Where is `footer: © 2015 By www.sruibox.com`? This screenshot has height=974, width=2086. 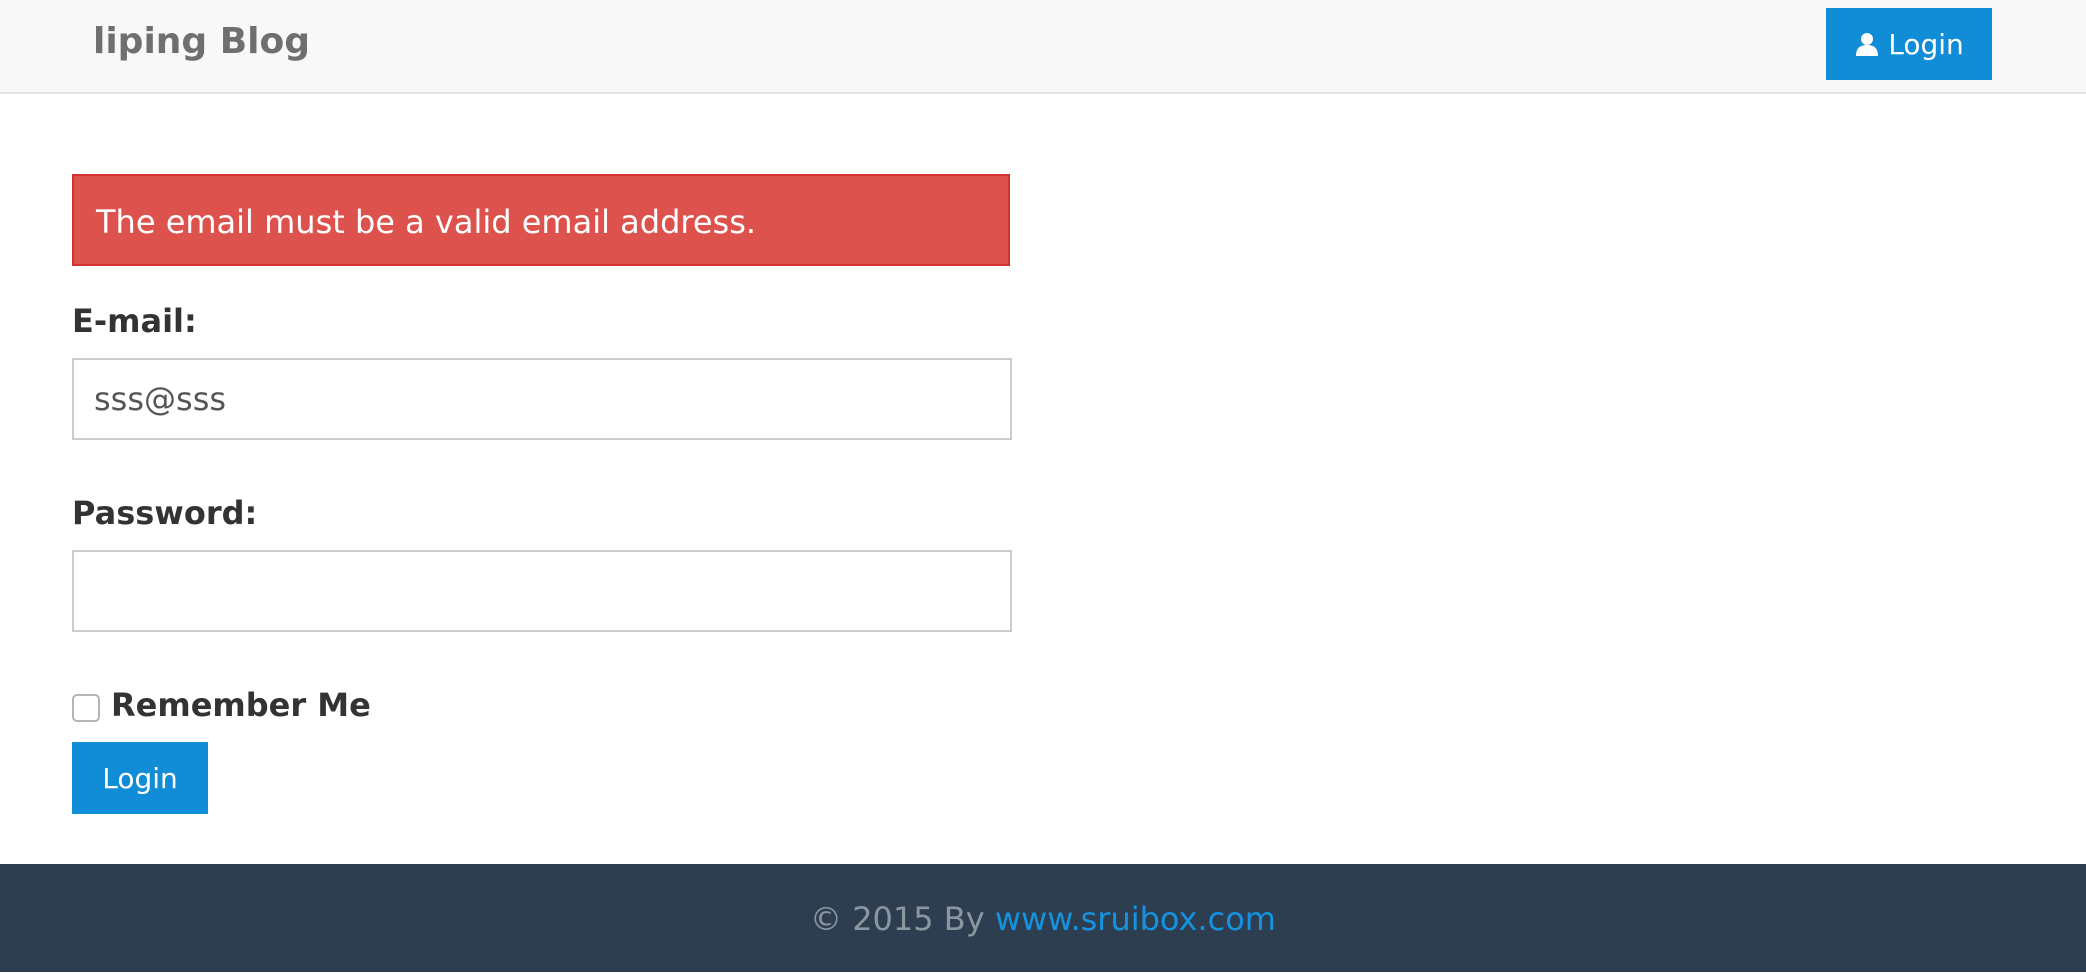 footer: © 2015 By www.sruibox.com is located at coordinates (1043, 918).